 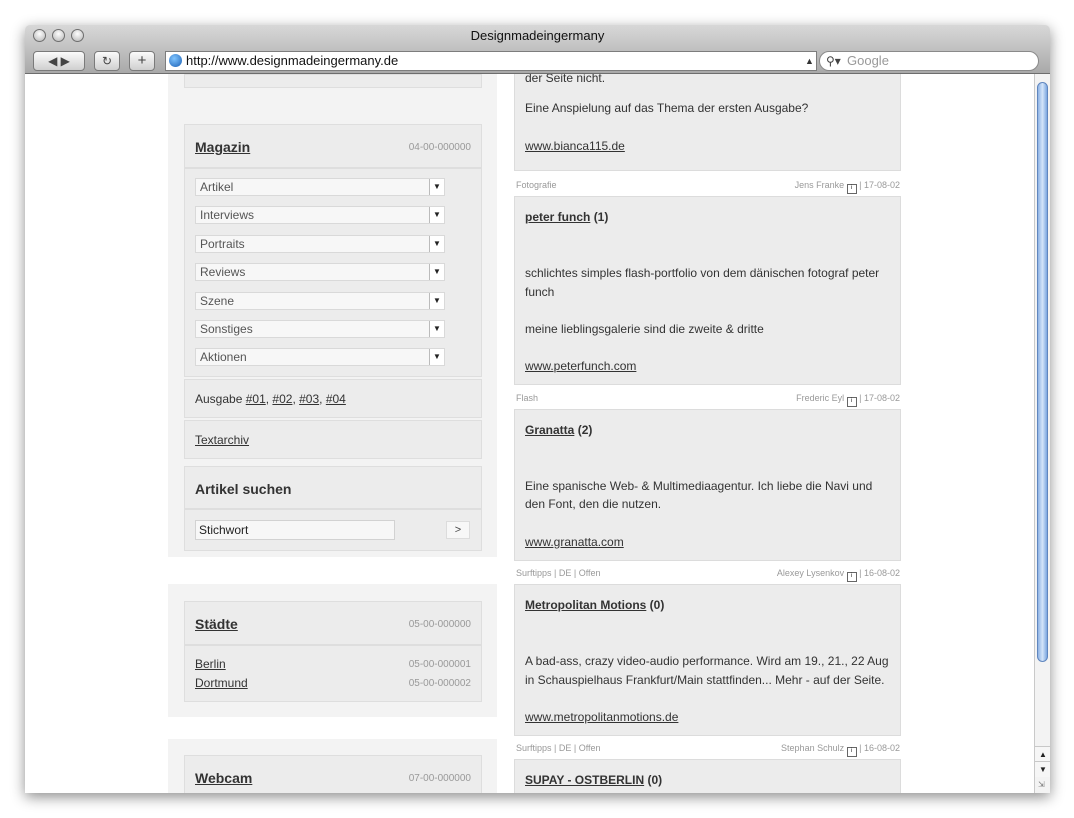 I want to click on resize-grip-icon: ⇲, so click(x=1043, y=785).